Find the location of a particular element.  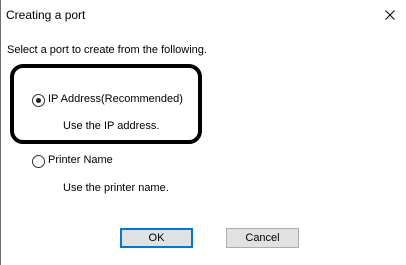

title-bar: Creating a port is located at coordinates (203, 15).